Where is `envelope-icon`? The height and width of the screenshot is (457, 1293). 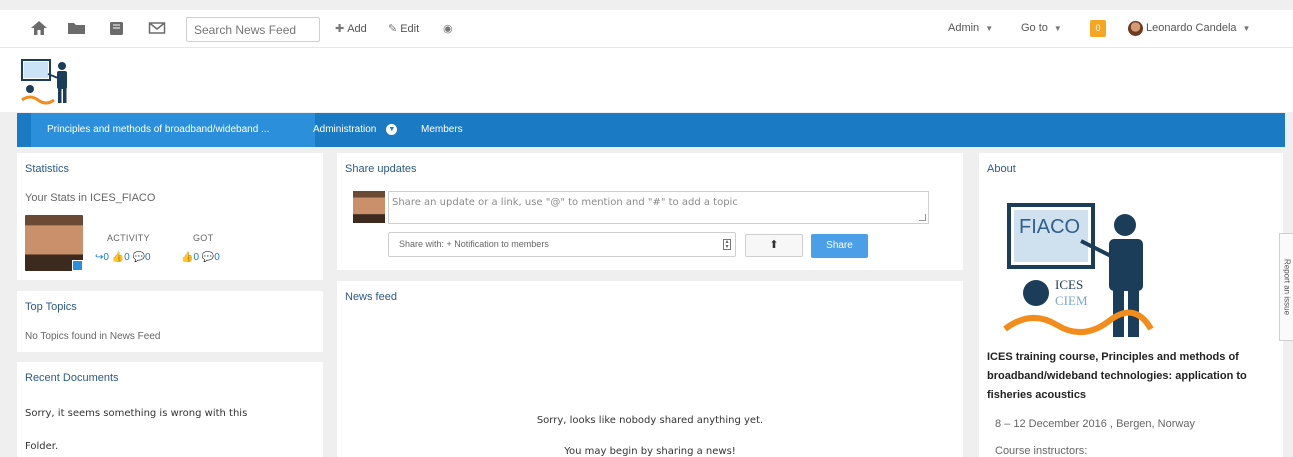 envelope-icon is located at coordinates (157, 28).